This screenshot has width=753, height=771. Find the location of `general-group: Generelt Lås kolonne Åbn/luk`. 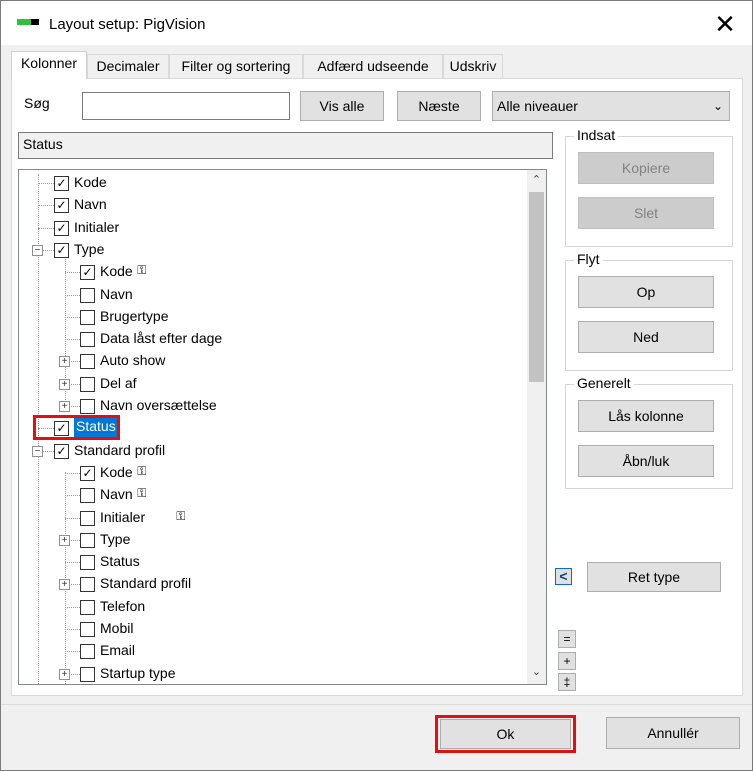

general-group: Generelt Lås kolonne Åbn/luk is located at coordinates (649, 432).